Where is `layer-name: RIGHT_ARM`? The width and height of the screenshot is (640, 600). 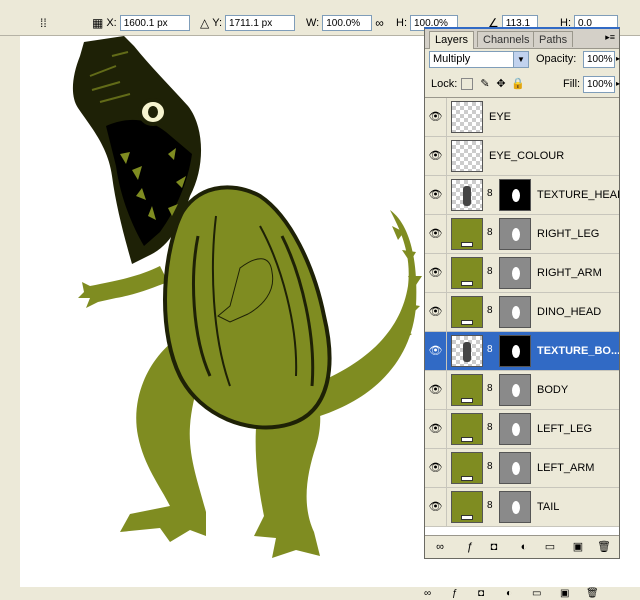 layer-name: RIGHT_ARM is located at coordinates (569, 273).